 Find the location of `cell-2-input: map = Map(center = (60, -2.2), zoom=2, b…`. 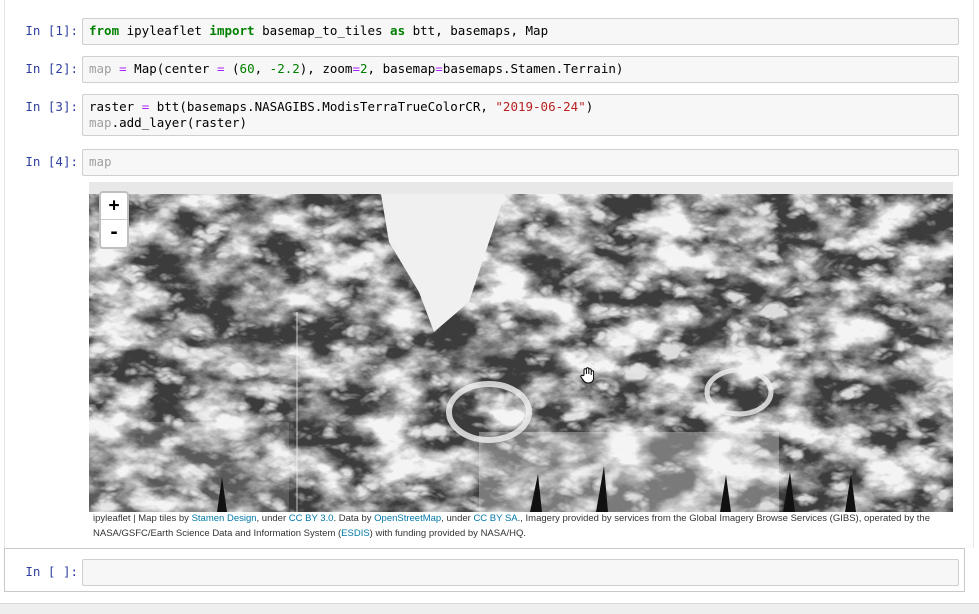

cell-2-input: map = Map(center = (60, -2.2), zoom=2, b… is located at coordinates (520, 69).